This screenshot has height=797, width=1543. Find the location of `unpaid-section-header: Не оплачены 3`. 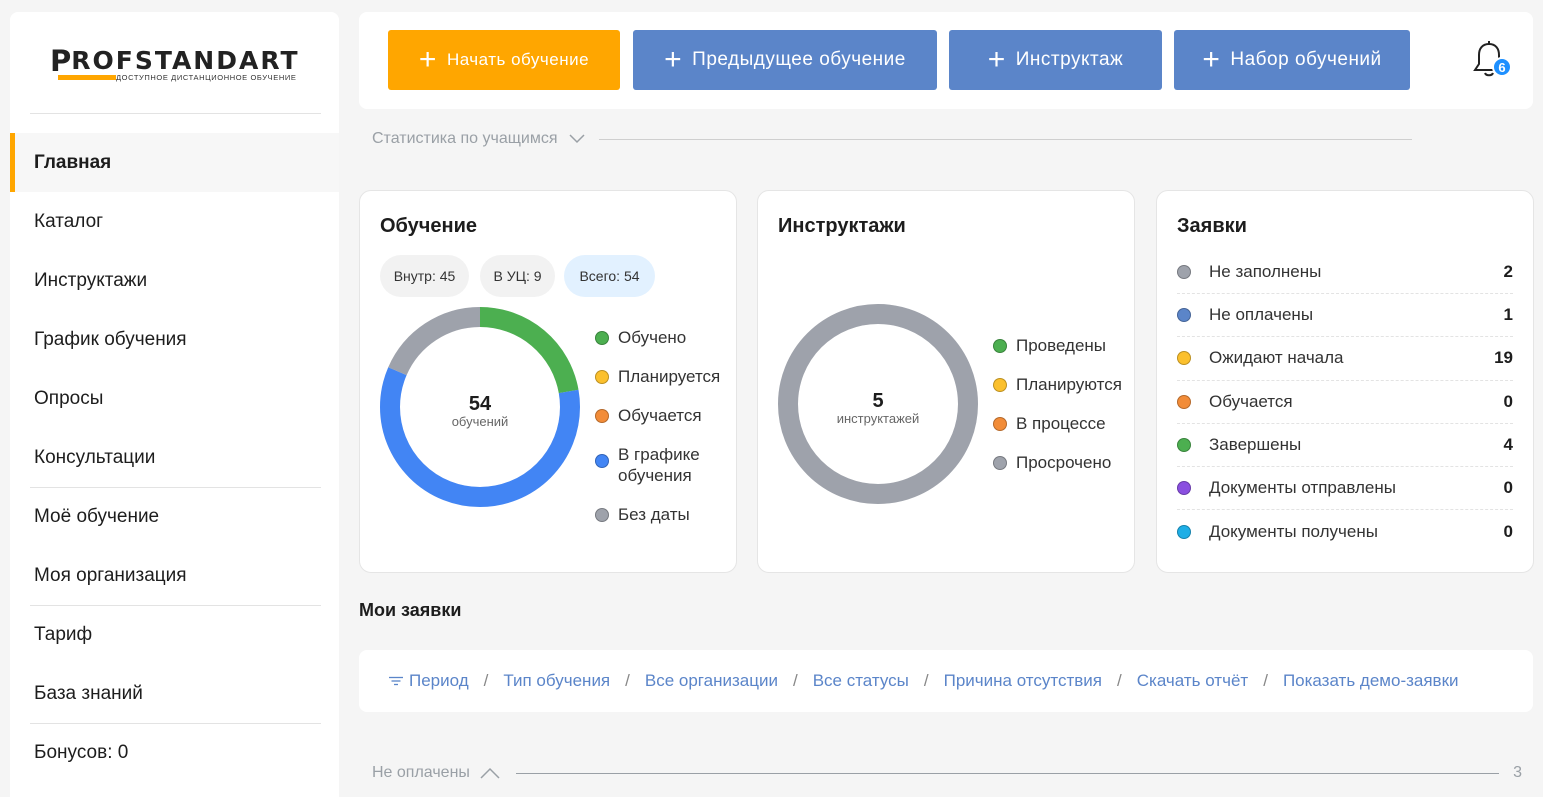

unpaid-section-header: Не оплачены 3 is located at coordinates (947, 773).